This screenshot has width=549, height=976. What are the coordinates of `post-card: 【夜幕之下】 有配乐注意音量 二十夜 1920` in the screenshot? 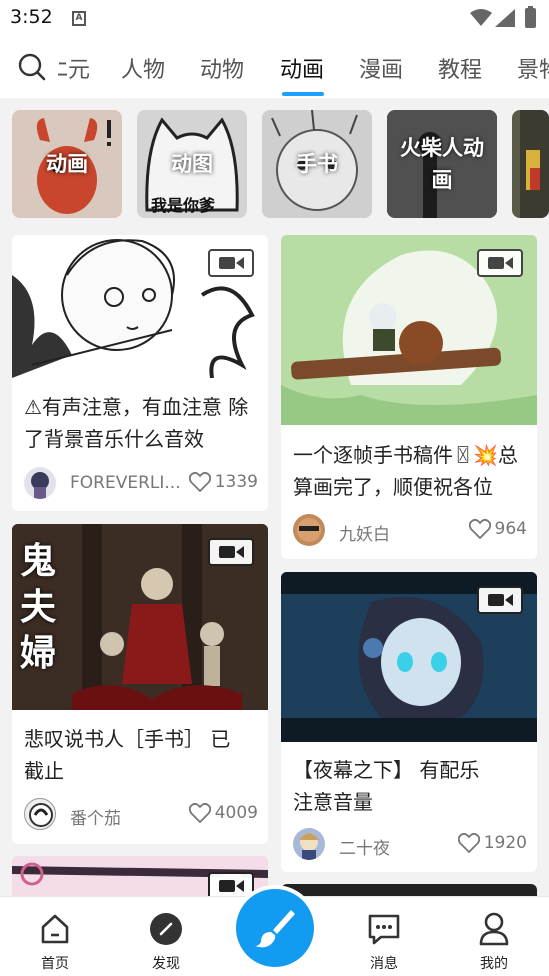 It's located at (409, 722).